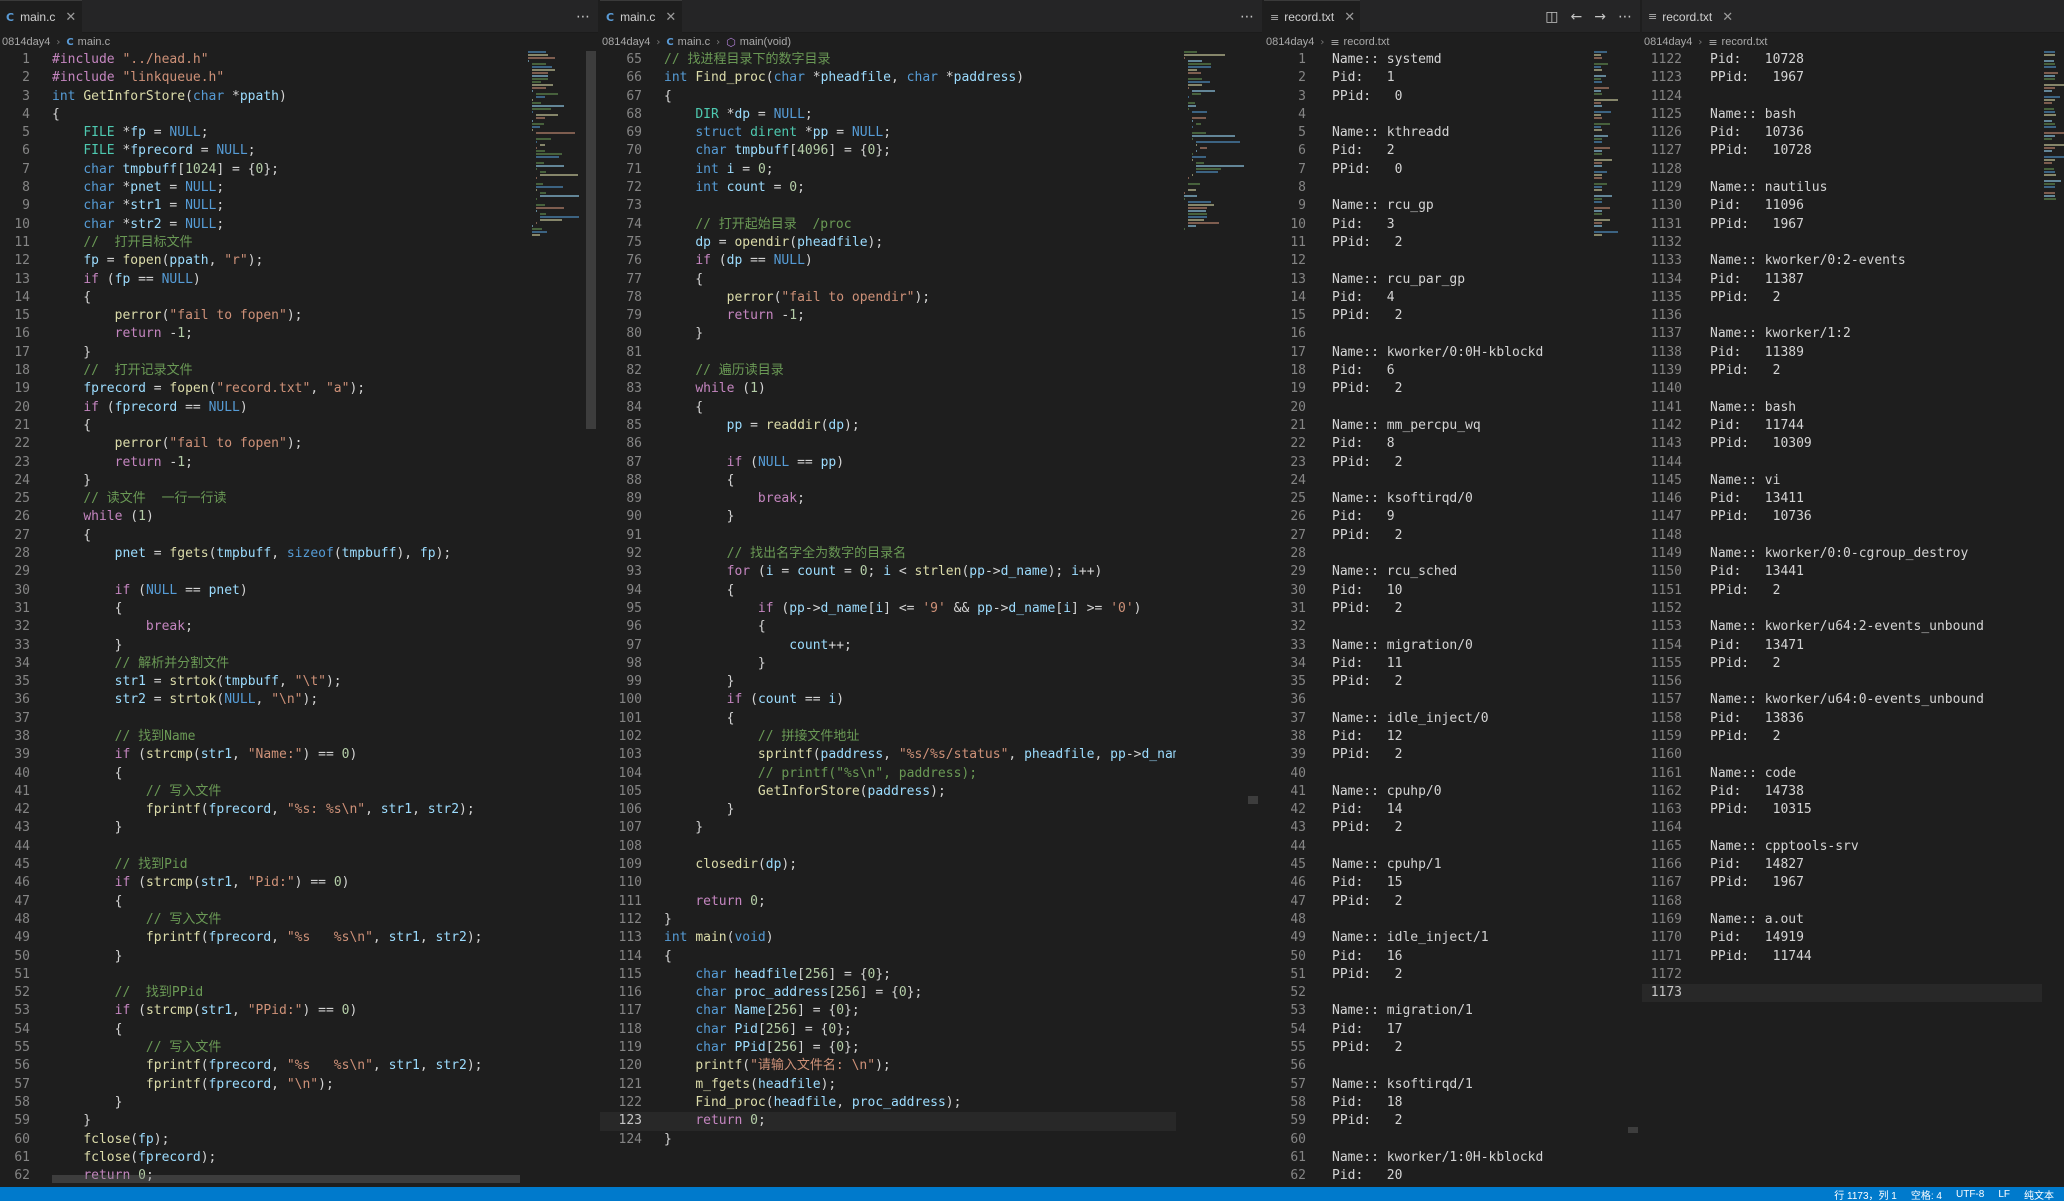 This screenshot has height=1201, width=2064. Describe the element at coordinates (260, 865) in the screenshot. I see `code-line: 45 // 找到Pid` at that location.